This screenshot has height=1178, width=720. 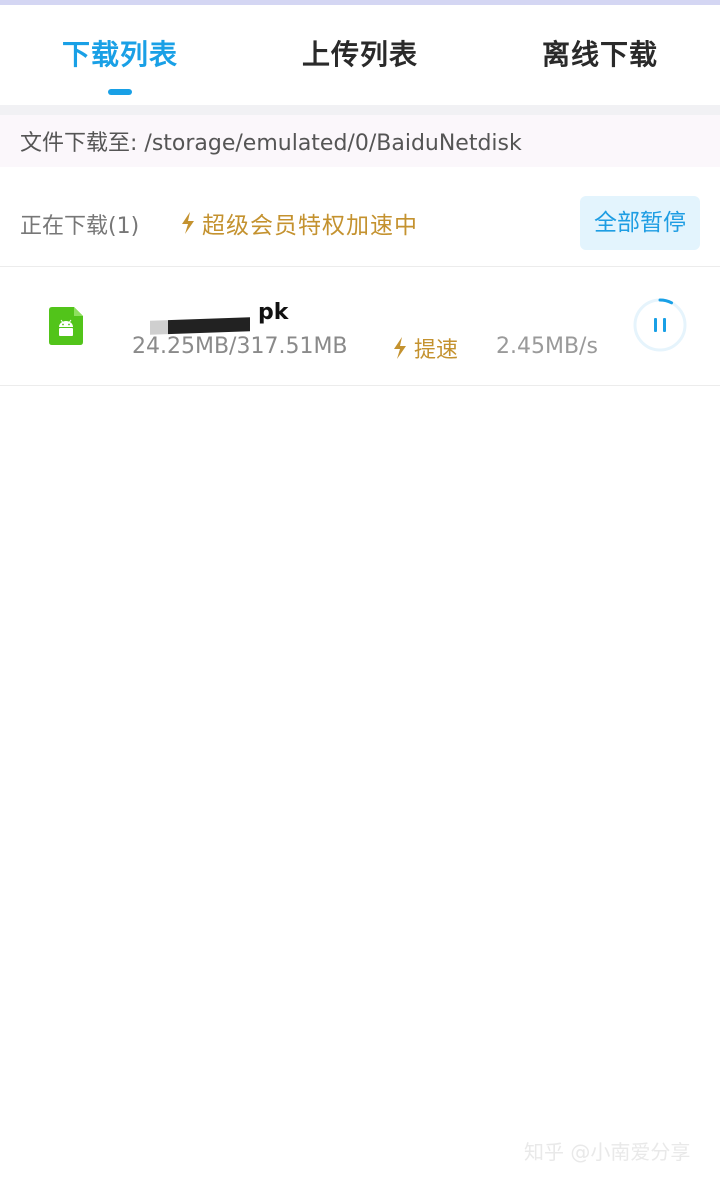 I want to click on tab-upload-list: 上传列表, so click(x=360, y=53).